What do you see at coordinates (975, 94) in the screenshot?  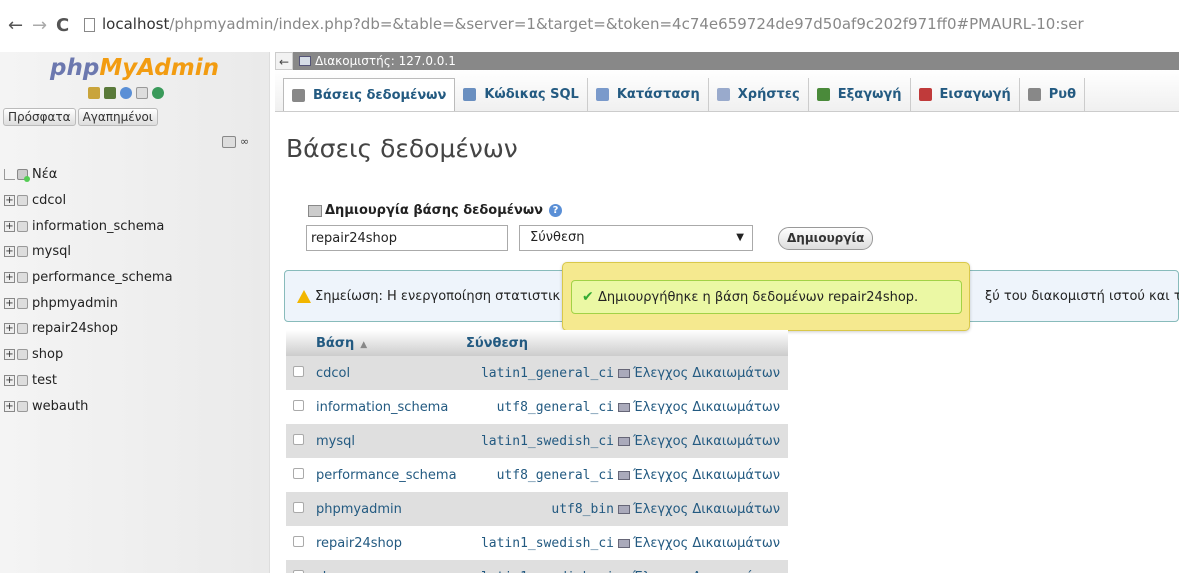 I see `tab-label: Εισαγωγή` at bounding box center [975, 94].